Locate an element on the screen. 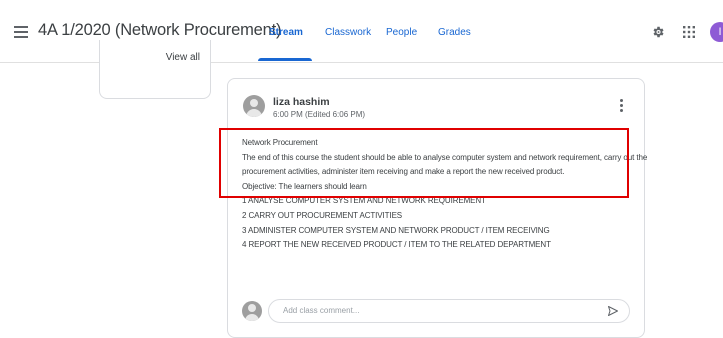  author-avatar is located at coordinates (254, 106).